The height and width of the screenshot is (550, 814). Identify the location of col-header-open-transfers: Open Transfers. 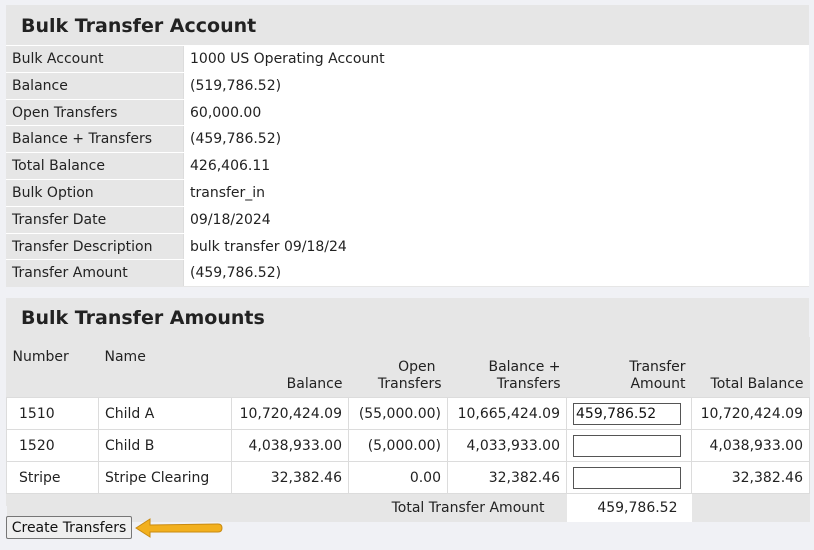
(398, 367).